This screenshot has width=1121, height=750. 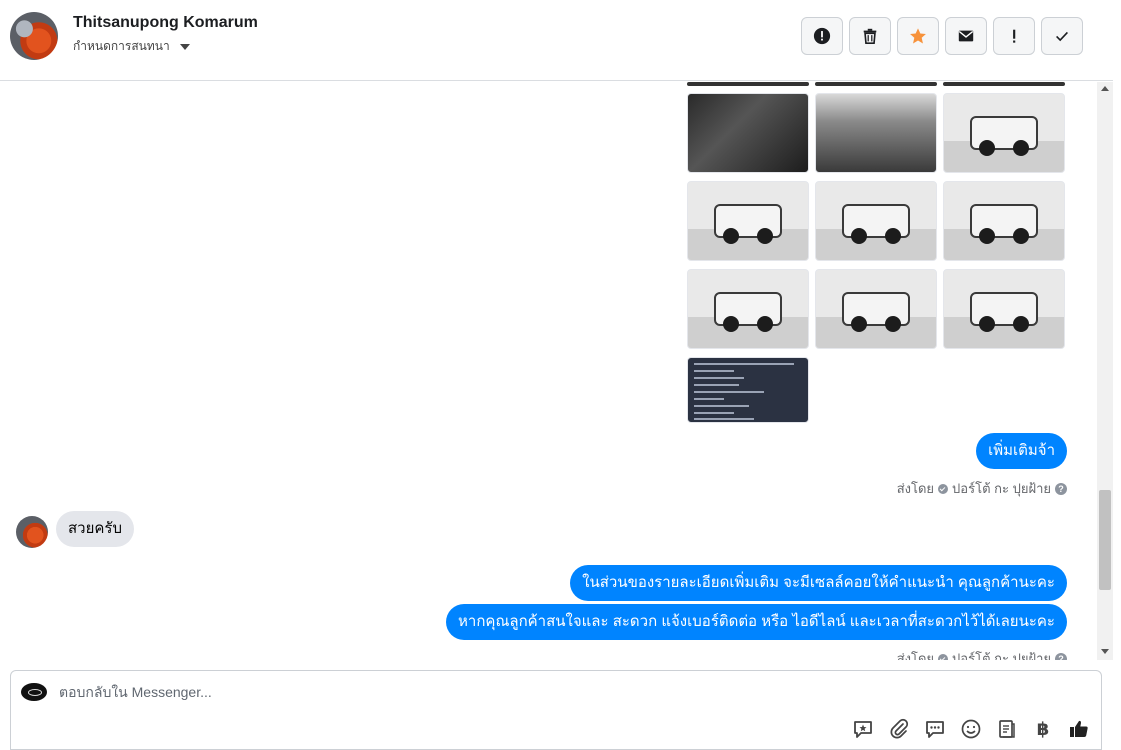 I want to click on envelope-icon, so click(x=966, y=36).